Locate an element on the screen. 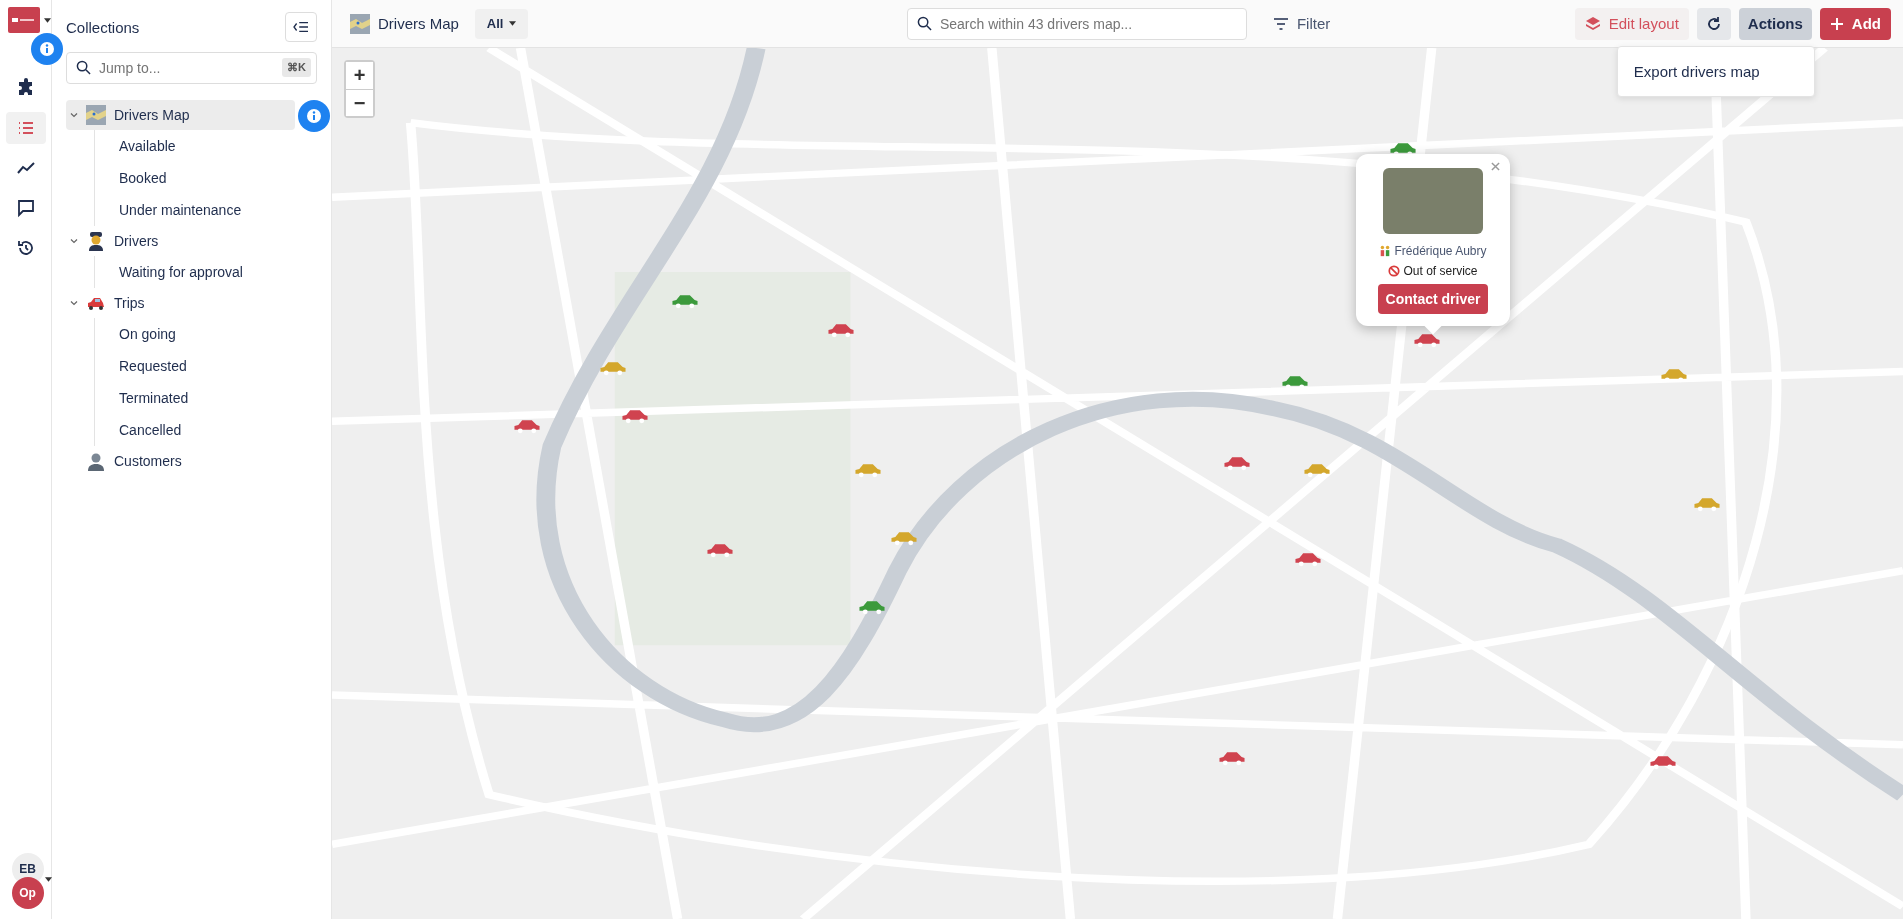 This screenshot has height=919, width=1903. history-icon is located at coordinates (25, 248).